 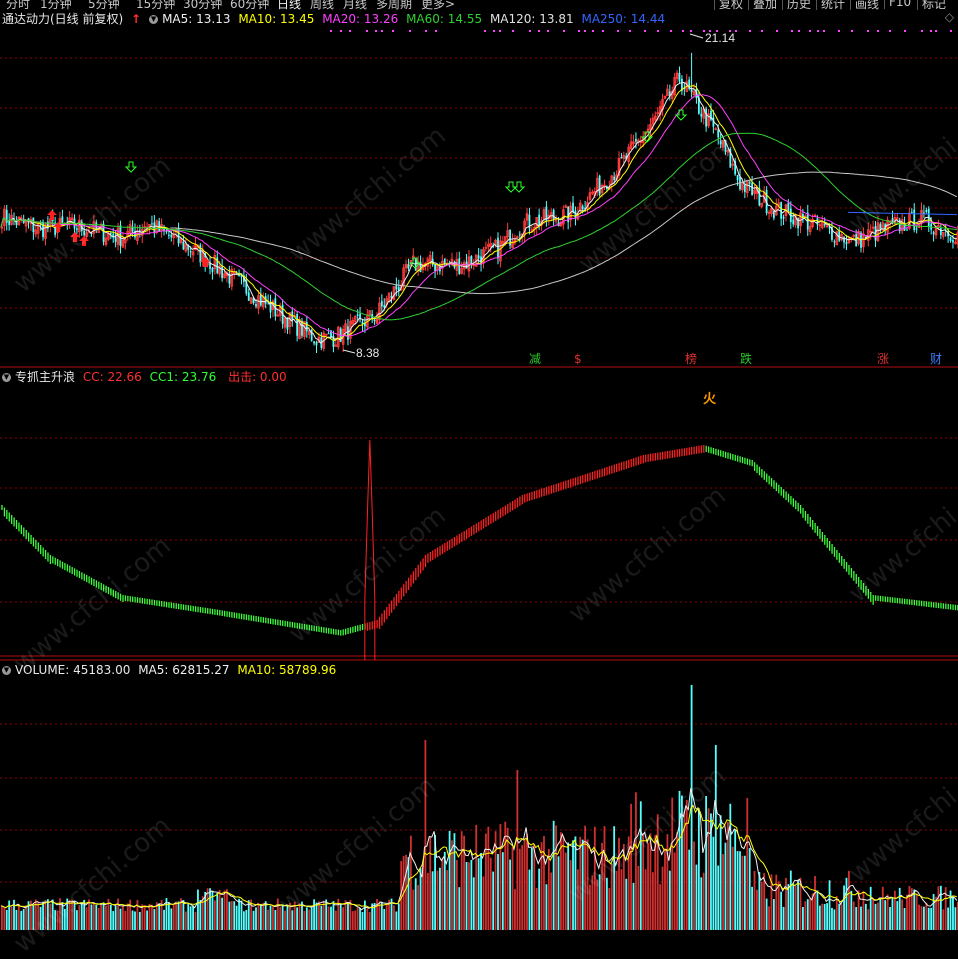 What do you see at coordinates (289, 5) in the screenshot?
I see `tab-daily: 日线` at bounding box center [289, 5].